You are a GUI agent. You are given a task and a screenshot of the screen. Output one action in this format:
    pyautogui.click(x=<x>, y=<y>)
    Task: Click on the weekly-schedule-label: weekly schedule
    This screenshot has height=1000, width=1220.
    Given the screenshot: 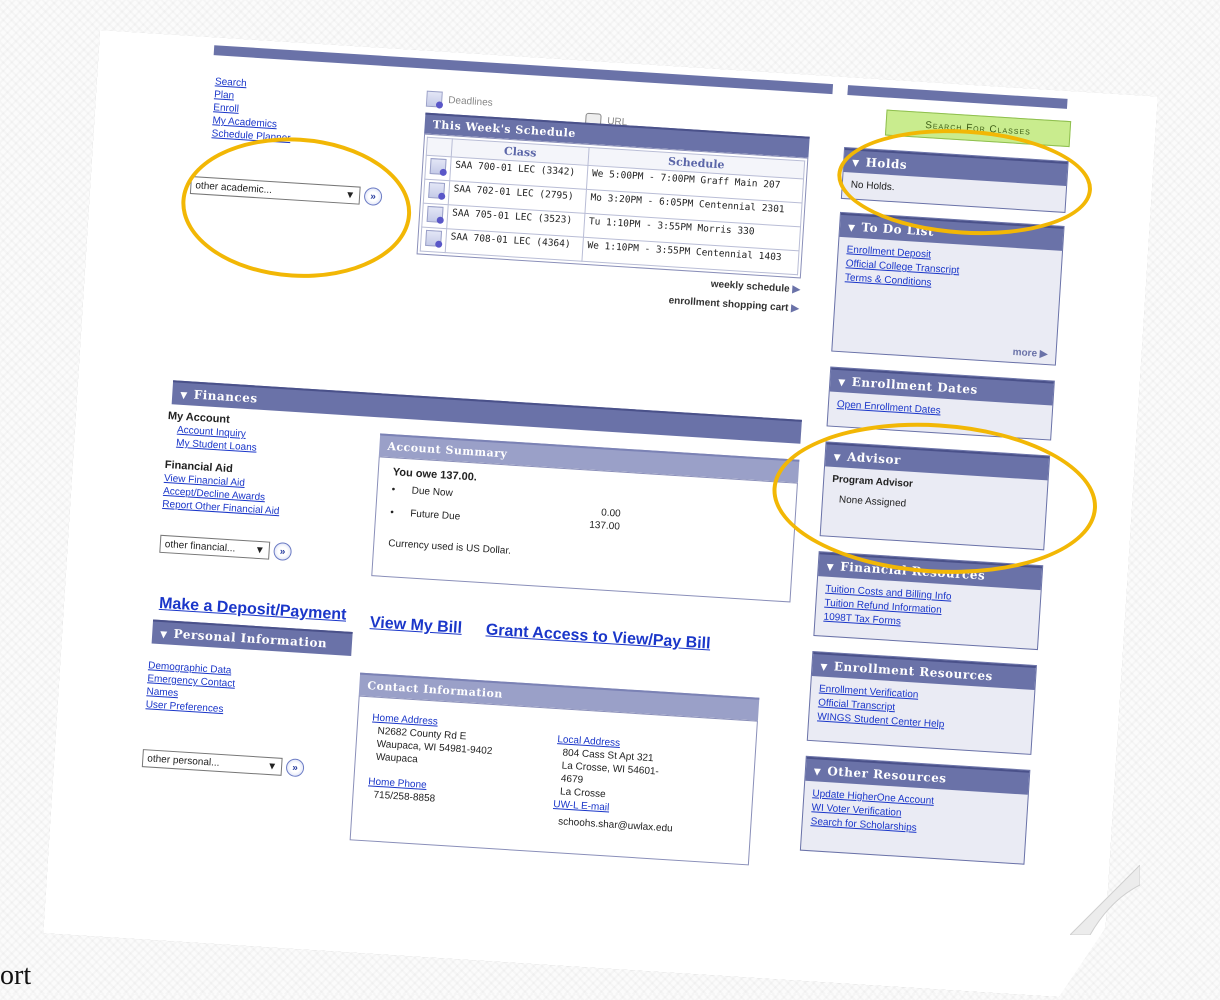 What is the action you would take?
    pyautogui.click(x=750, y=286)
    